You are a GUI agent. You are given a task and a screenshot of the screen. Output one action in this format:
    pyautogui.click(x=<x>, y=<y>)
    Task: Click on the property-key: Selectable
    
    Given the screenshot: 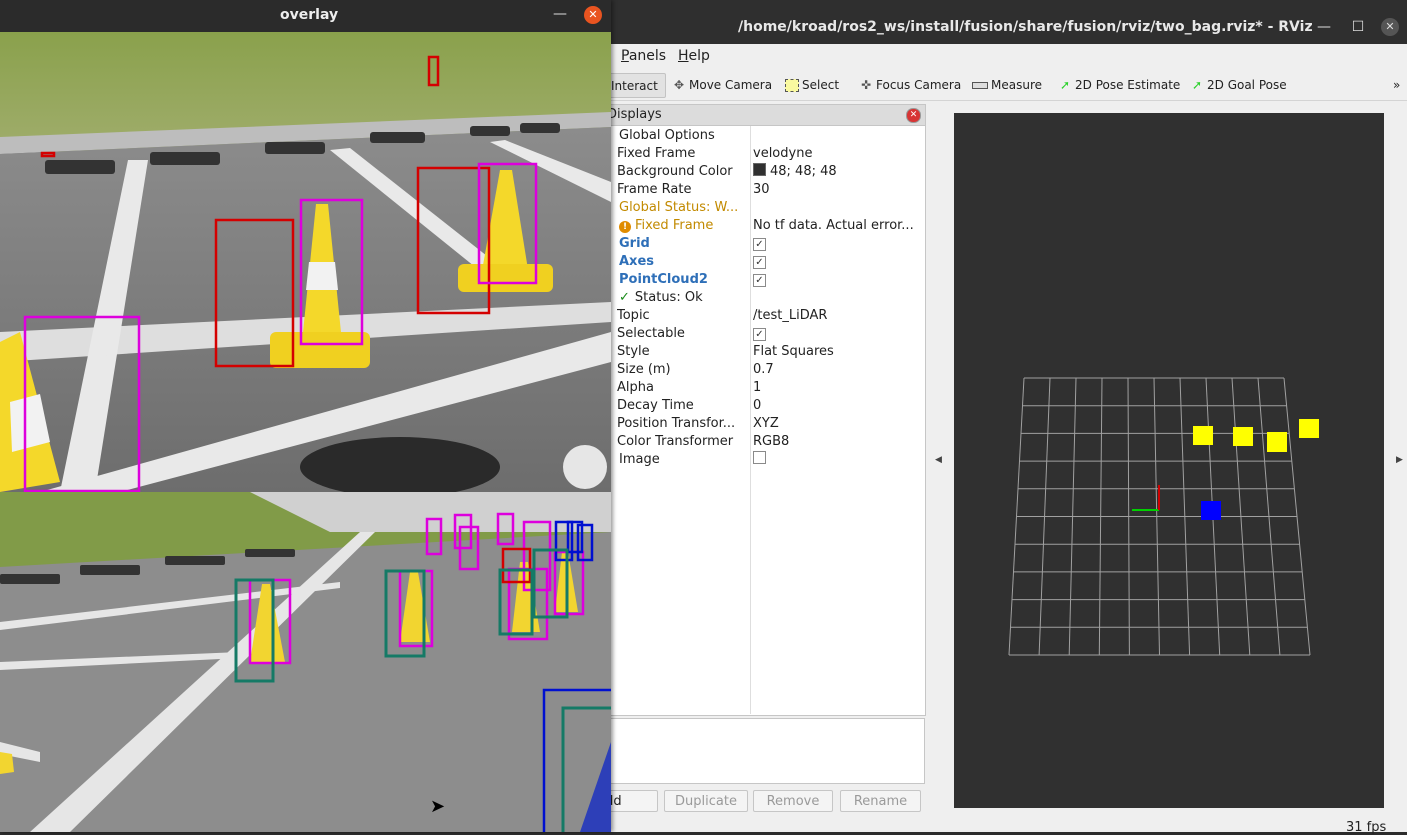 What is the action you would take?
    pyautogui.click(x=651, y=333)
    